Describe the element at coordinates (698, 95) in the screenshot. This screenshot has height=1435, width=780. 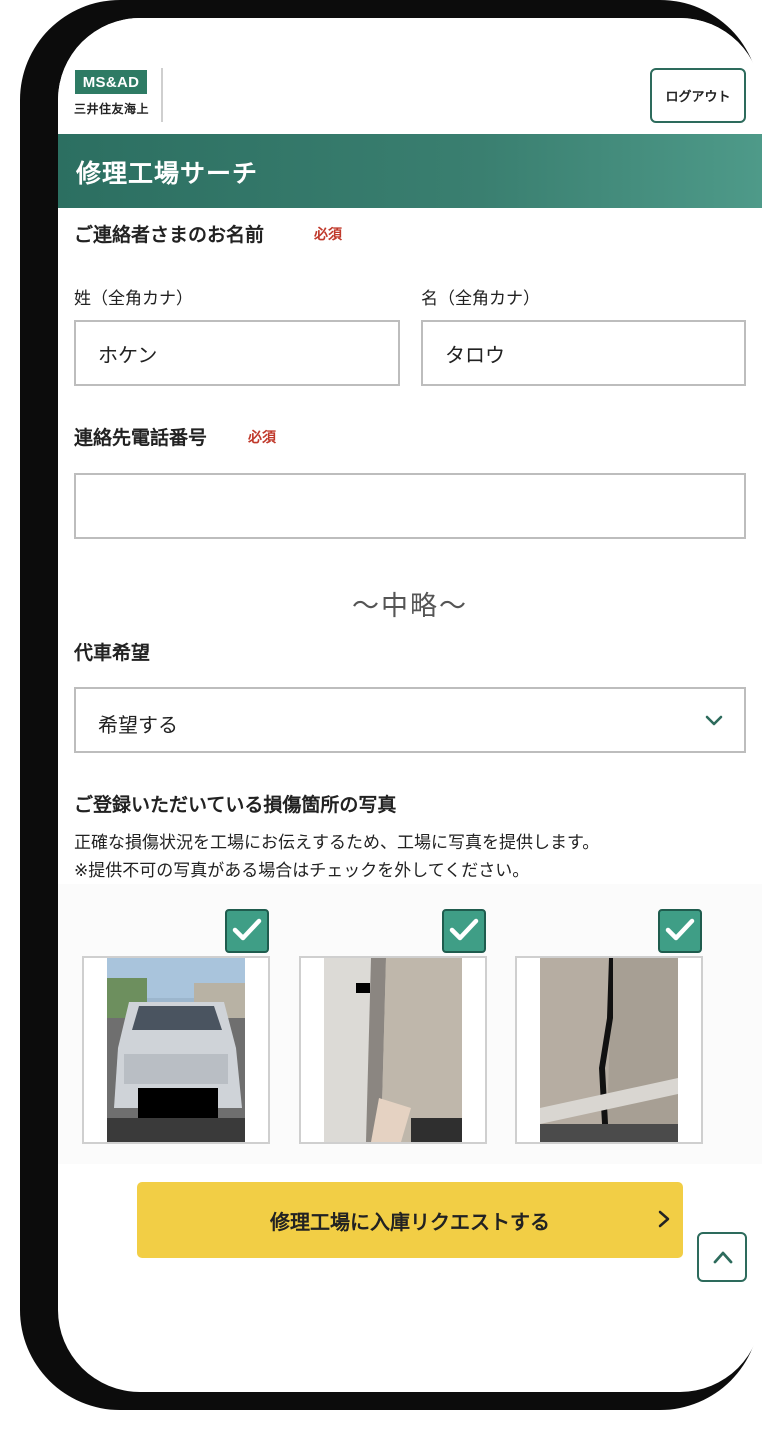
I see `logout-button: ログアウト` at that location.